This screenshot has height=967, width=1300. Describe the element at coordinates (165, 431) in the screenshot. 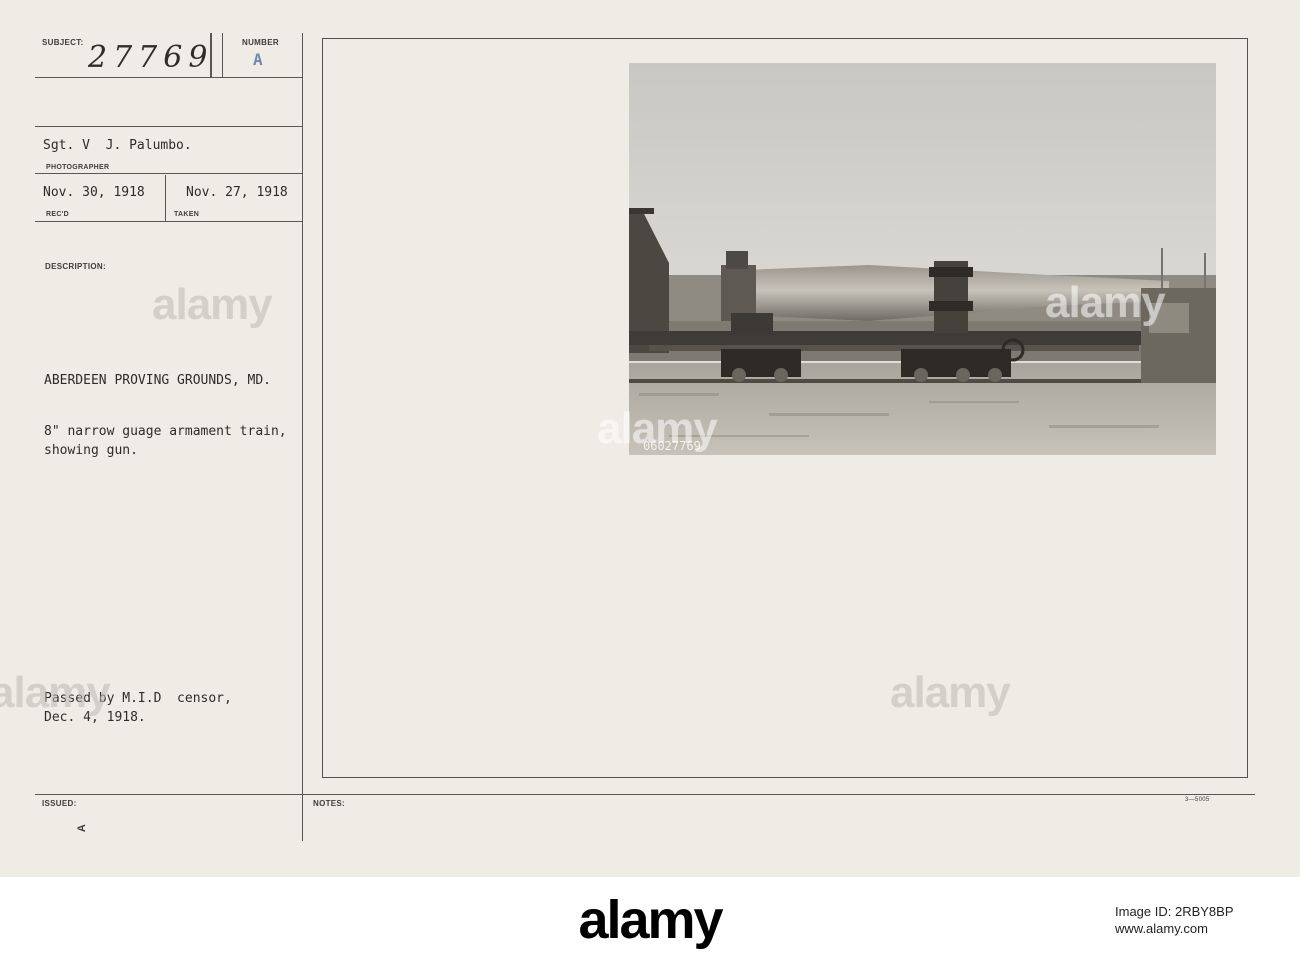

I see `description-line-1: 8" narrow guage armament train,` at that location.